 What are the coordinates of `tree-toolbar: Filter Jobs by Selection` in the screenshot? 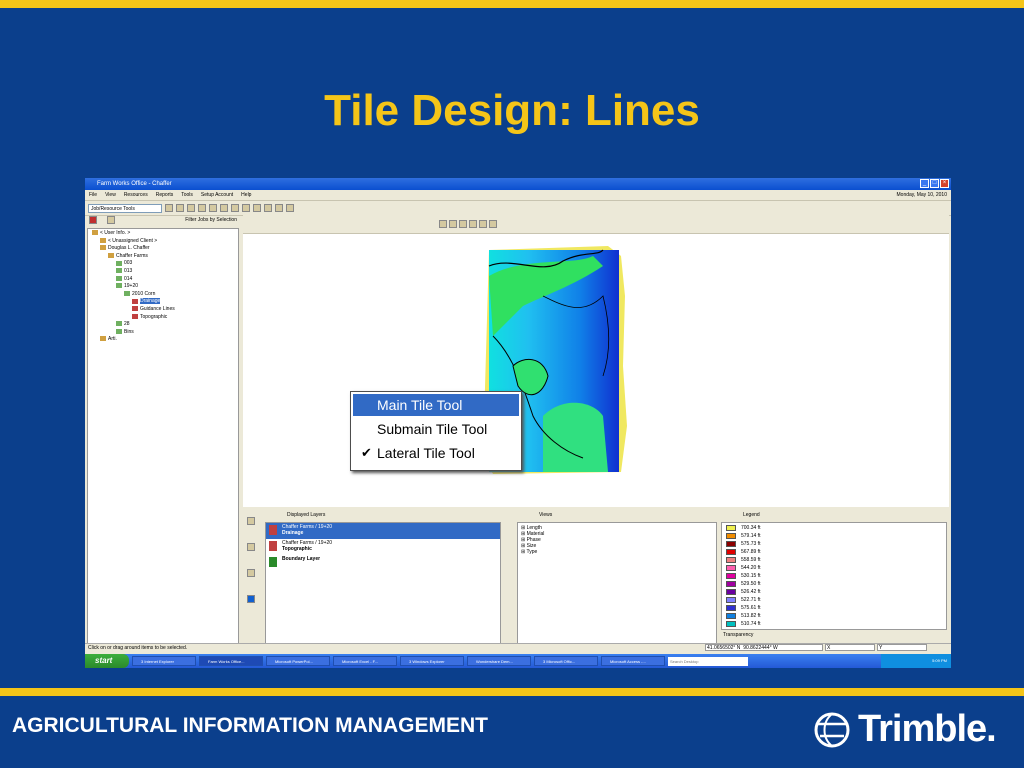 It's located at (163, 221).